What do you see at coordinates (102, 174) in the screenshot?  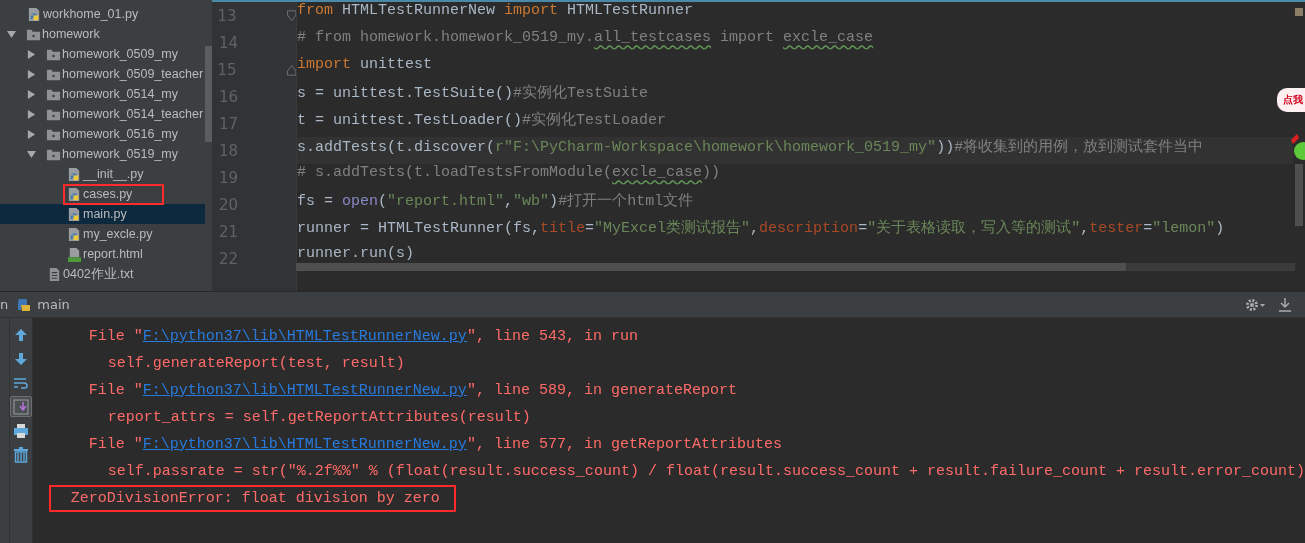 I see `tree-item: __init__.py` at bounding box center [102, 174].